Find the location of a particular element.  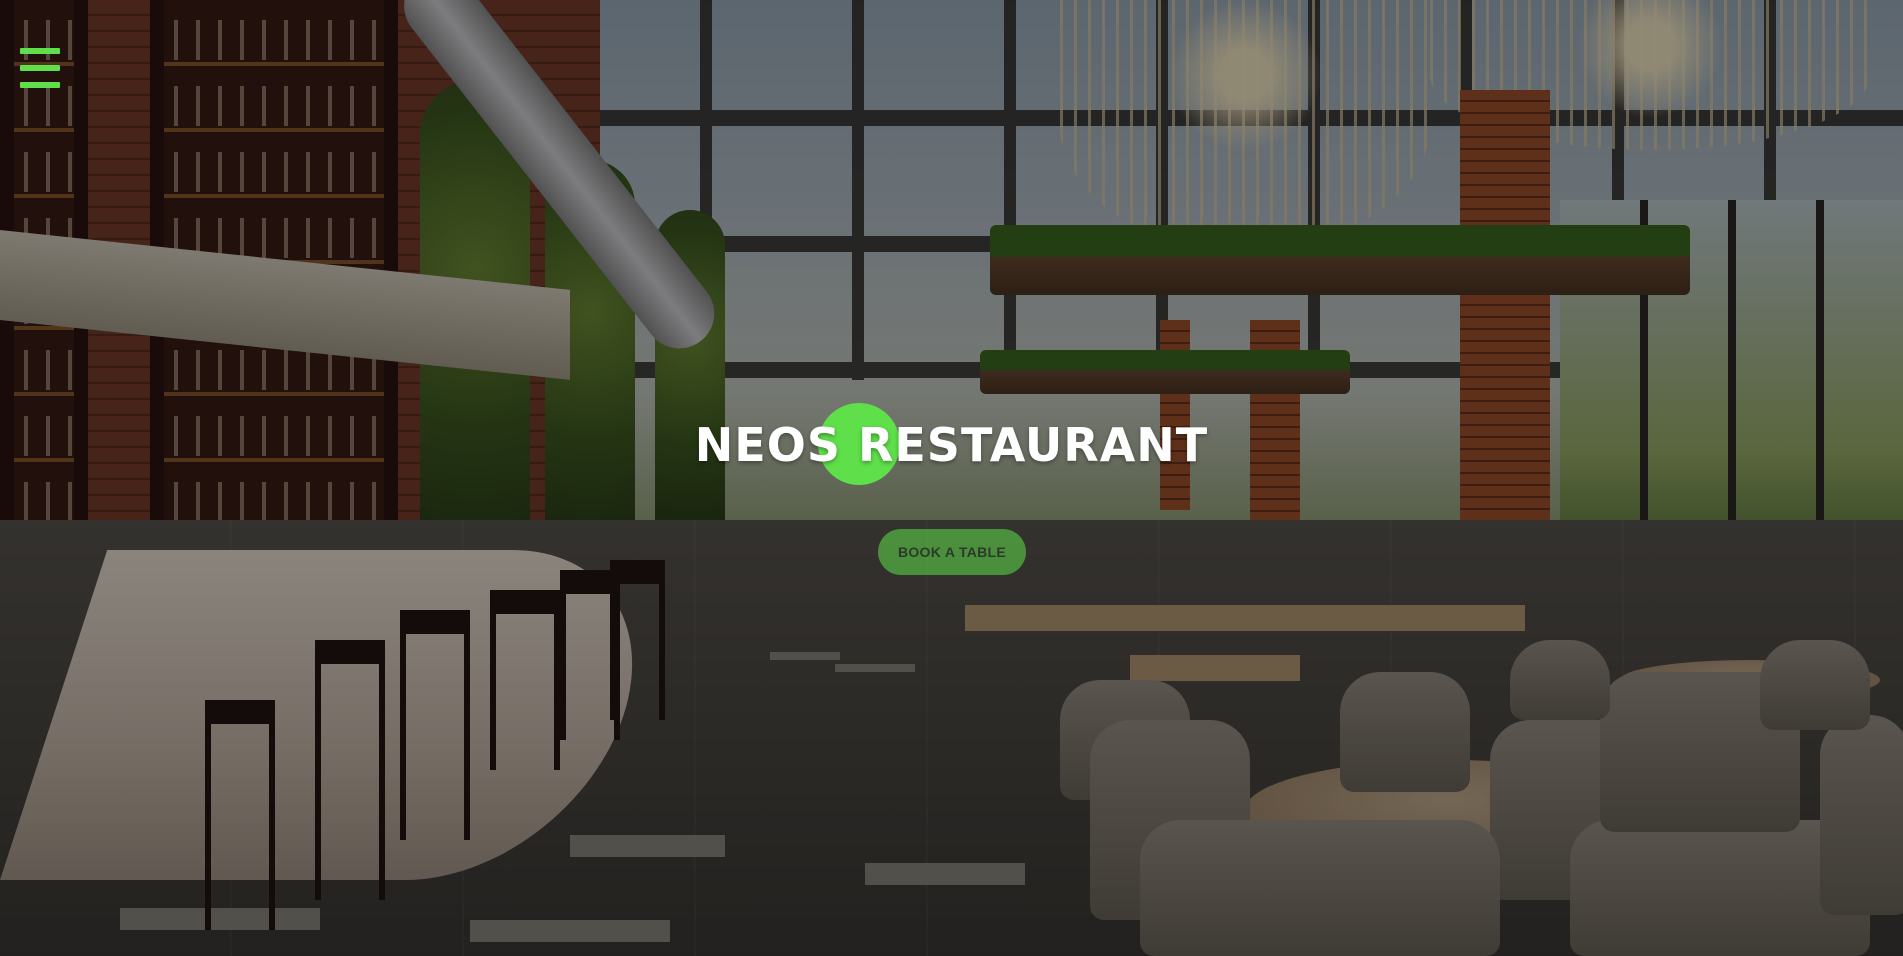

hamburger-menu-icon is located at coordinates (40, 68).